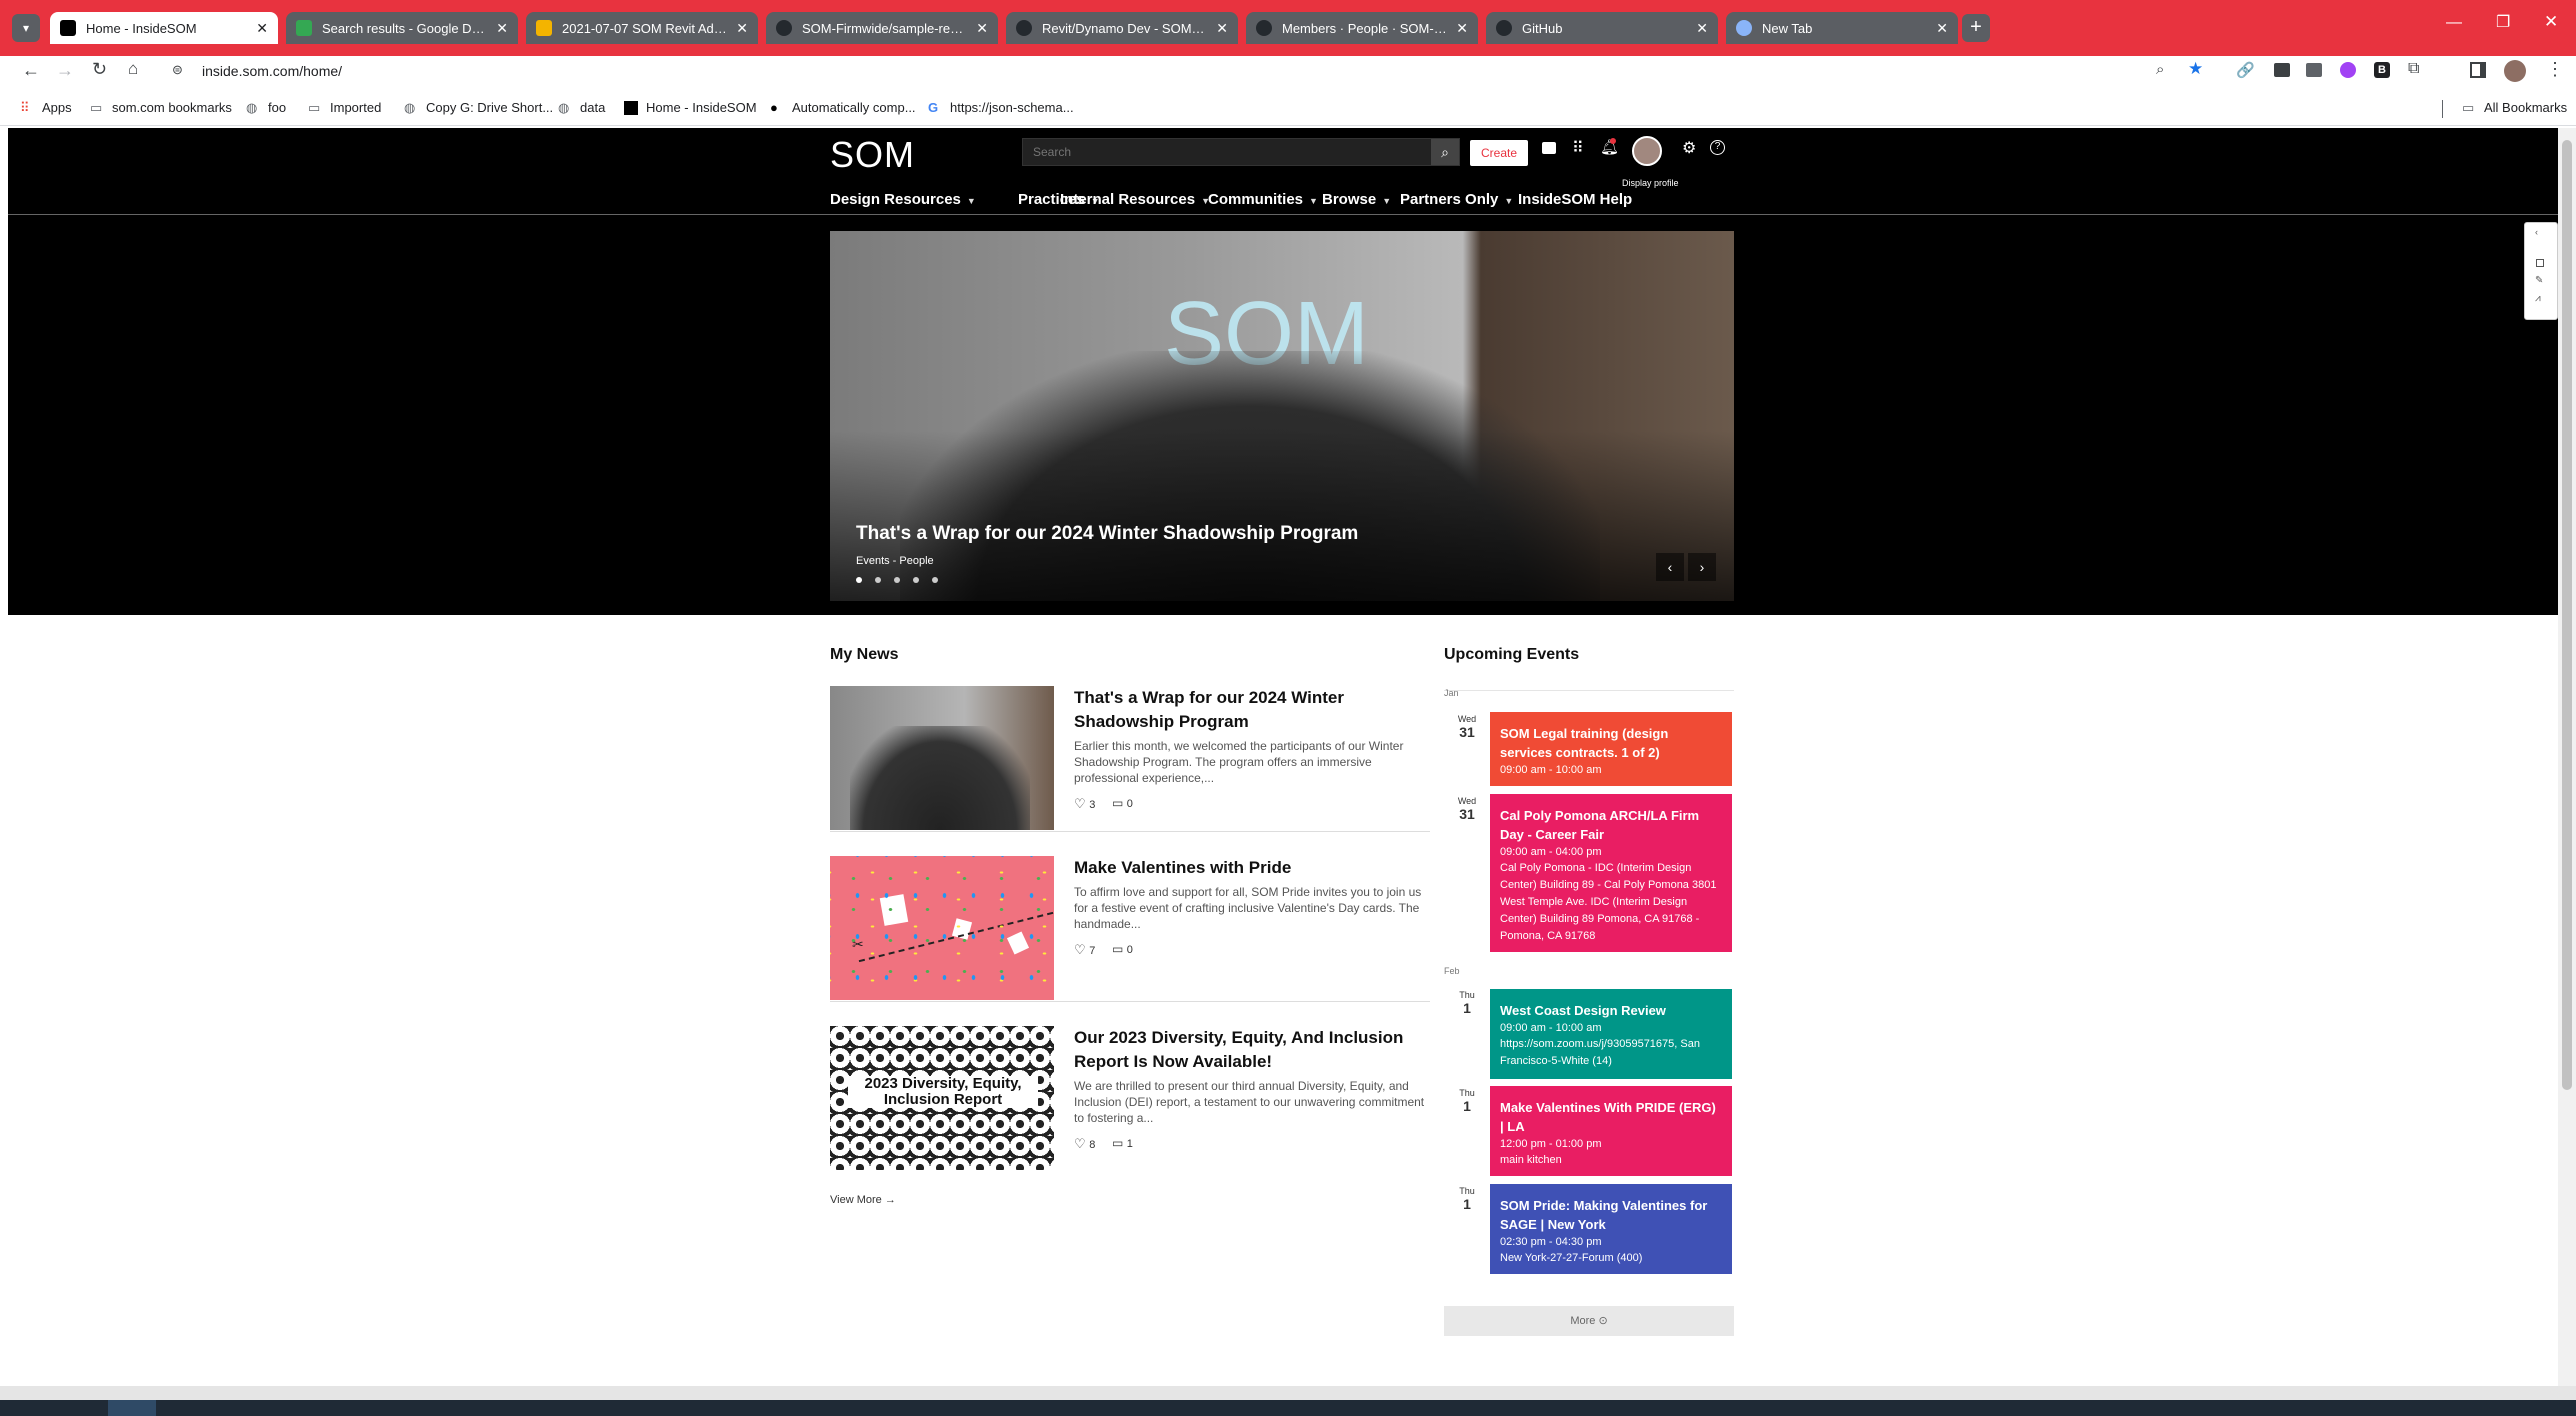  I want to click on bookmark-home-insidesom: Home - InsideSOM, so click(690, 107).